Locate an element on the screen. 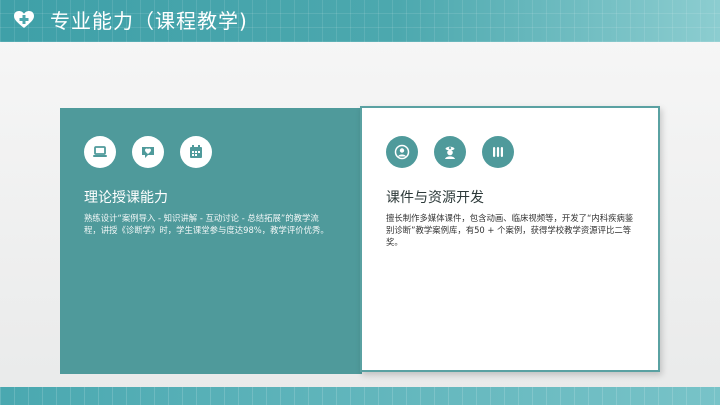 Image resolution: width=720 pixels, height=405 pixels. nurse-icon is located at coordinates (450, 152).